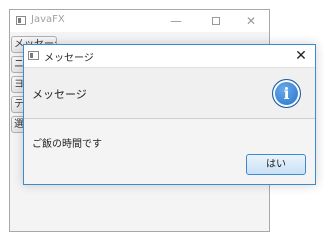 Image resolution: width=324 pixels, height=240 pixels. What do you see at coordinates (286, 93) in the screenshot?
I see `information-icon: i` at bounding box center [286, 93].